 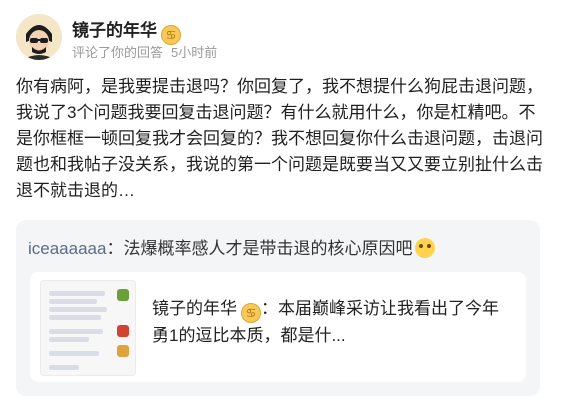 I want to click on comment-header: 镜子的年华 ♋ 评论了你的回答 5小时前, so click(x=276, y=38).